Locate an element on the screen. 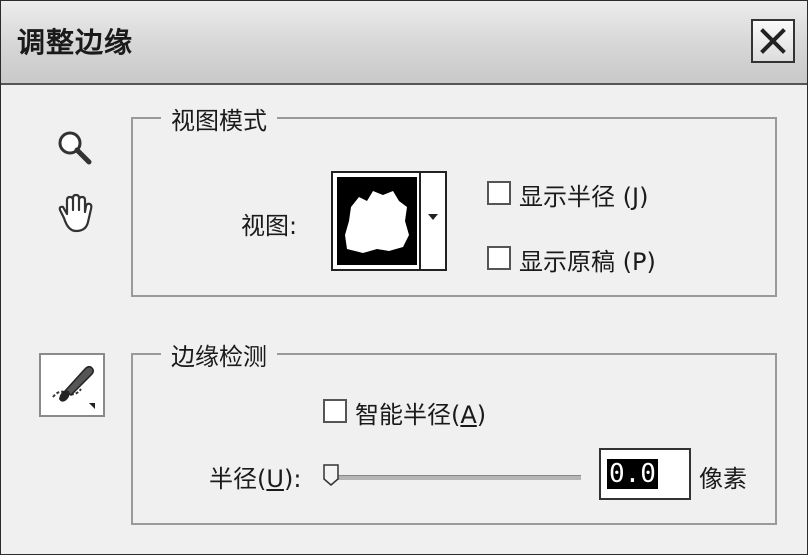 The image size is (808, 555). radius-slider-thumb is located at coordinates (331, 475).